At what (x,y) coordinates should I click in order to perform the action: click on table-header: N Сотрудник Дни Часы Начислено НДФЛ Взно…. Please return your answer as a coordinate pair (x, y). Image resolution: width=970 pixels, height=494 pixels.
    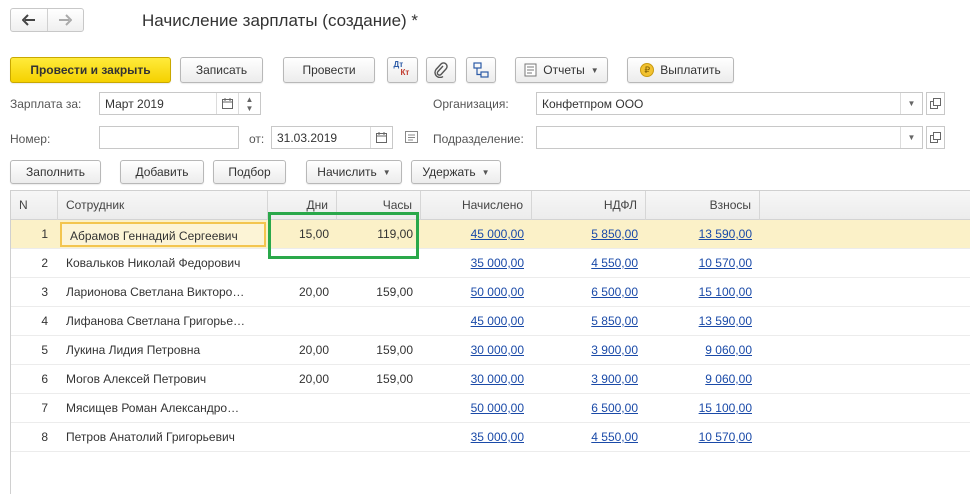
    Looking at the image, I should click on (490, 205).